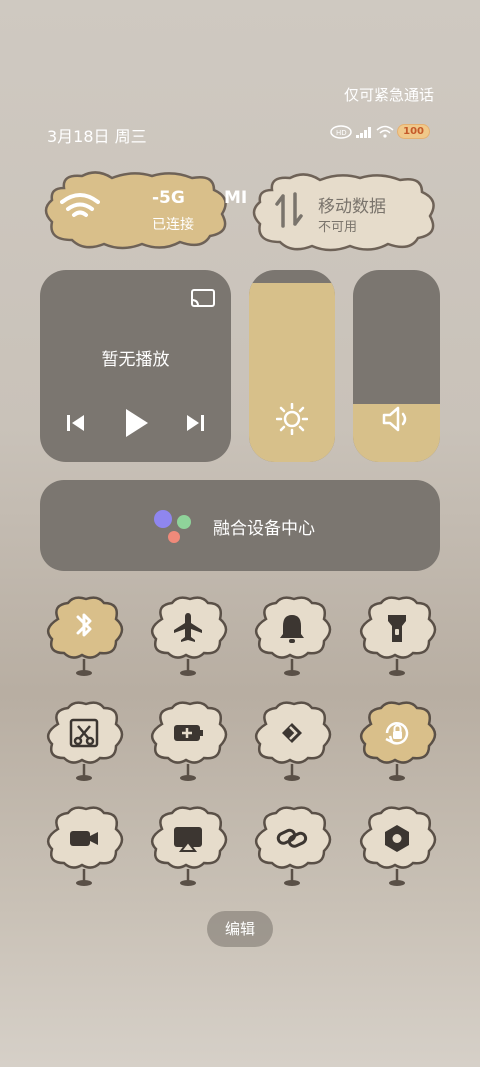 This screenshot has height=1067, width=480. Describe the element at coordinates (190, 743) in the screenshot. I see `battery-saver-toggle` at that location.